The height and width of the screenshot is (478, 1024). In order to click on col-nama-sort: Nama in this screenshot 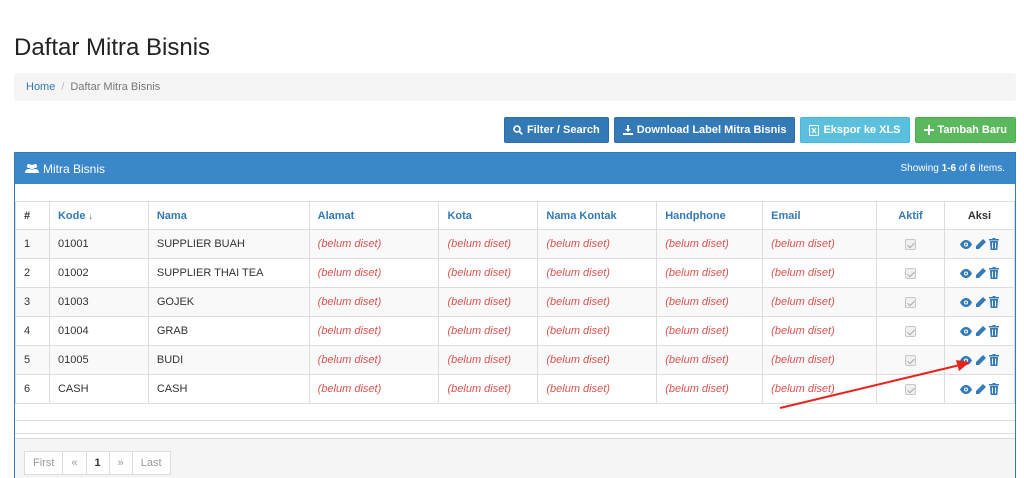, I will do `click(228, 215)`.